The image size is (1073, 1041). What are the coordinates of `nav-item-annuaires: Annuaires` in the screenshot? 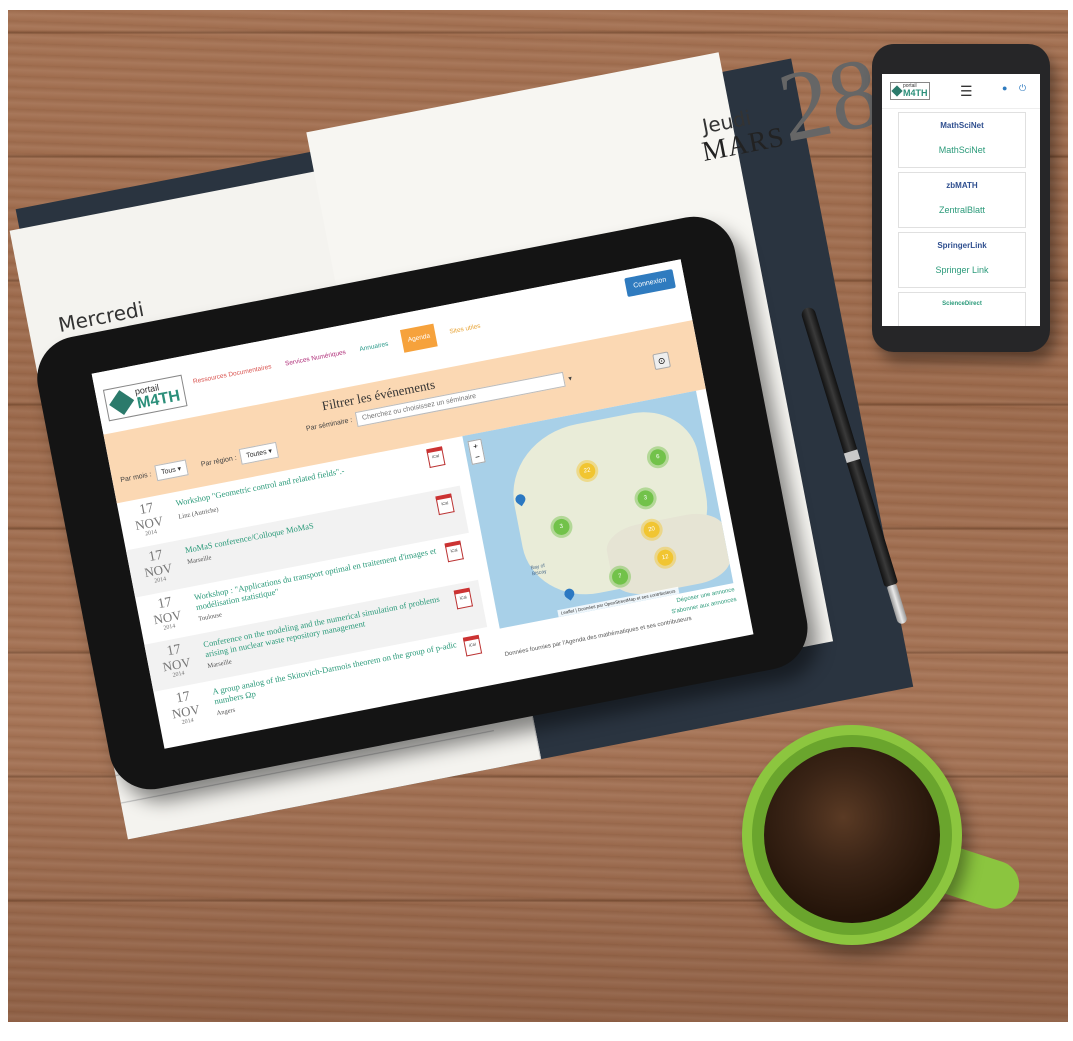 It's located at (375, 351).